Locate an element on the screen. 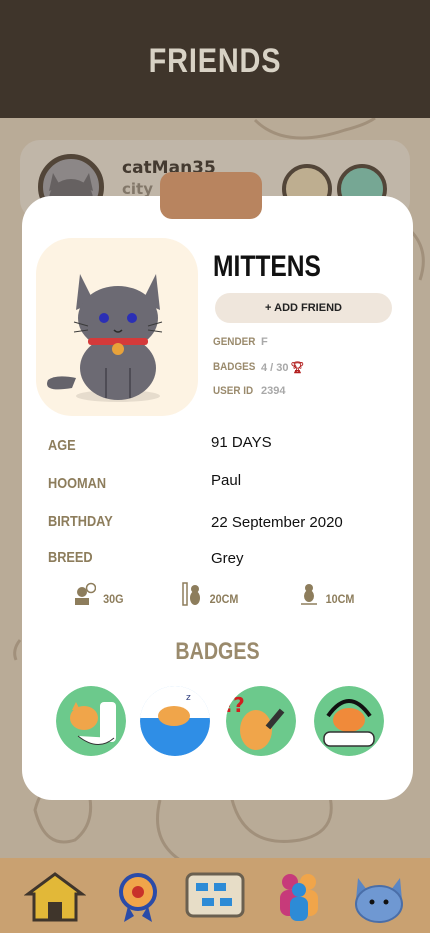 This screenshot has width=430, height=933. grey-cat-illustration is located at coordinates (105, 338).